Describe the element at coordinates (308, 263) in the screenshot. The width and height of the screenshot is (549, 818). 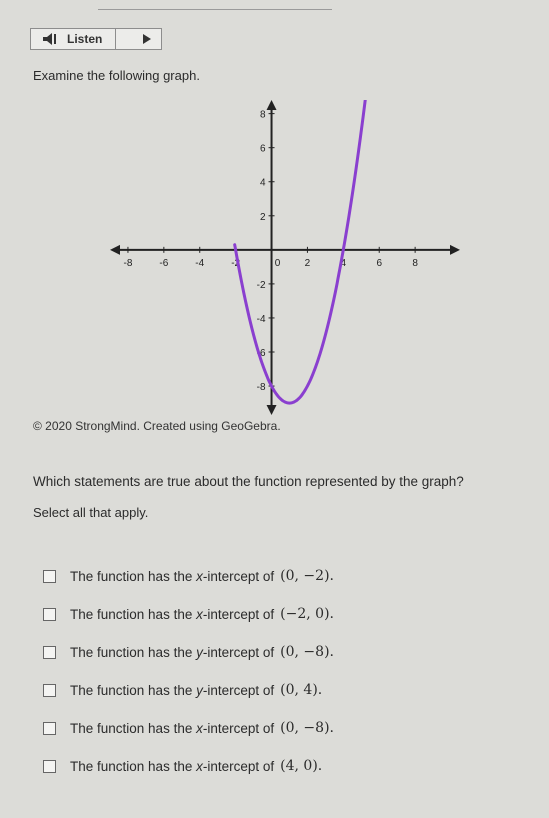
I see `x-tick-label: 2` at that location.